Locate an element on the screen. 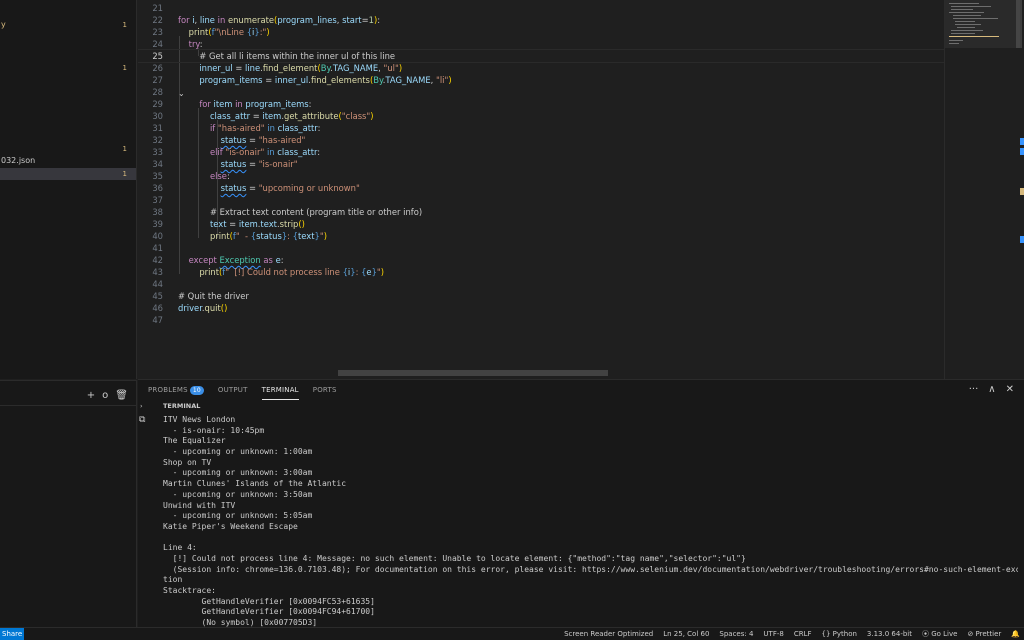 This screenshot has width=1024, height=640. vertical-scrollbar is located at coordinates (1019, 24).